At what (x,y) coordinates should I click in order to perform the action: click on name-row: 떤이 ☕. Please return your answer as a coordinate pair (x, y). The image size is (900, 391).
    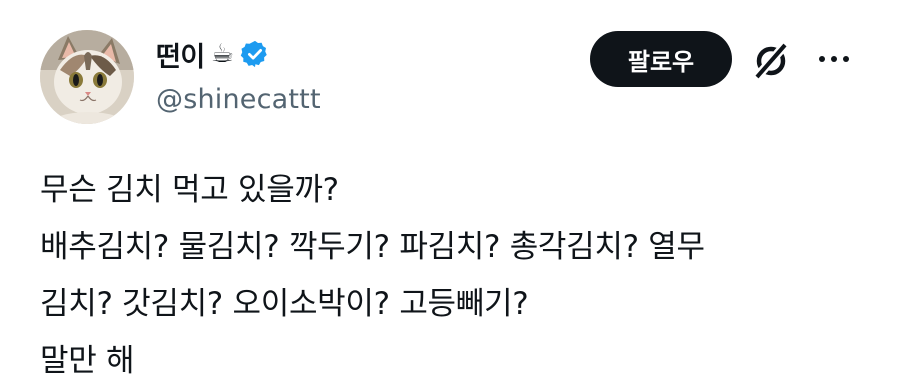
    Looking at the image, I should click on (213, 54).